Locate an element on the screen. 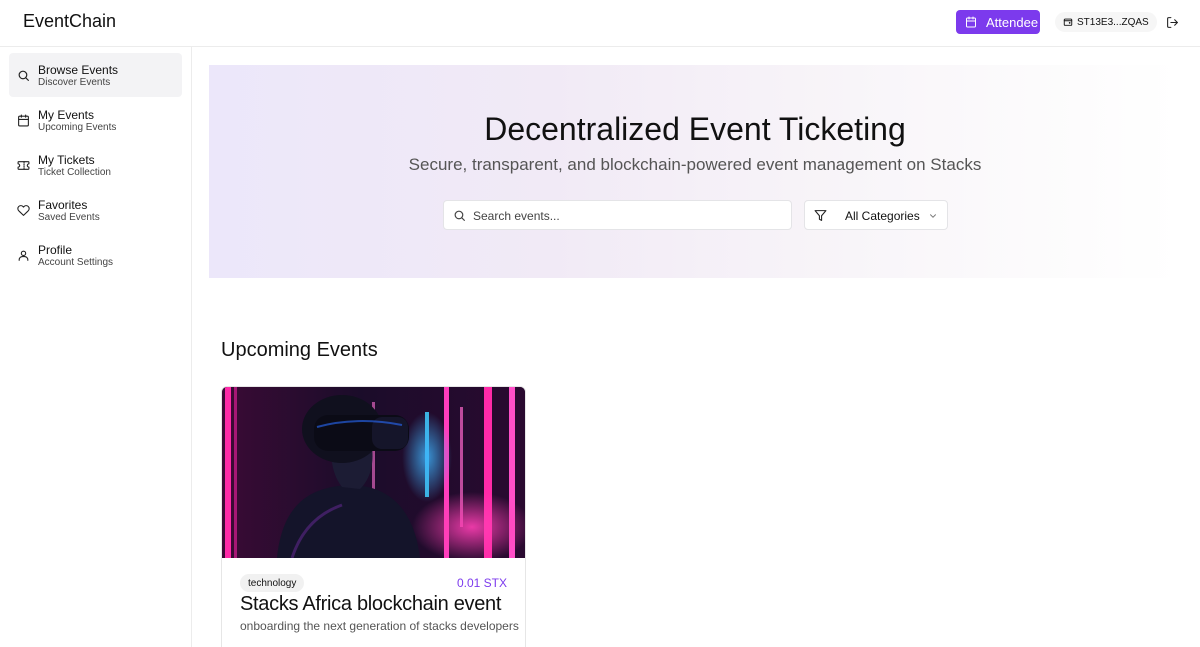 Image resolution: width=1200 pixels, height=647 pixels. sidebar-item-sublabel: Ticket Collection is located at coordinates (74, 172).